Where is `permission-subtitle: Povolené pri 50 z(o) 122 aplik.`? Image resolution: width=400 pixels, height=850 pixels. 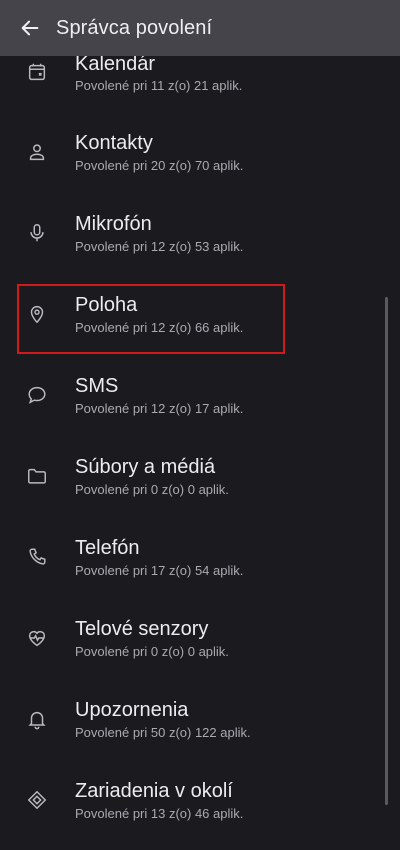 permission-subtitle: Povolené pri 50 z(o) 122 aplik. is located at coordinates (163, 732).